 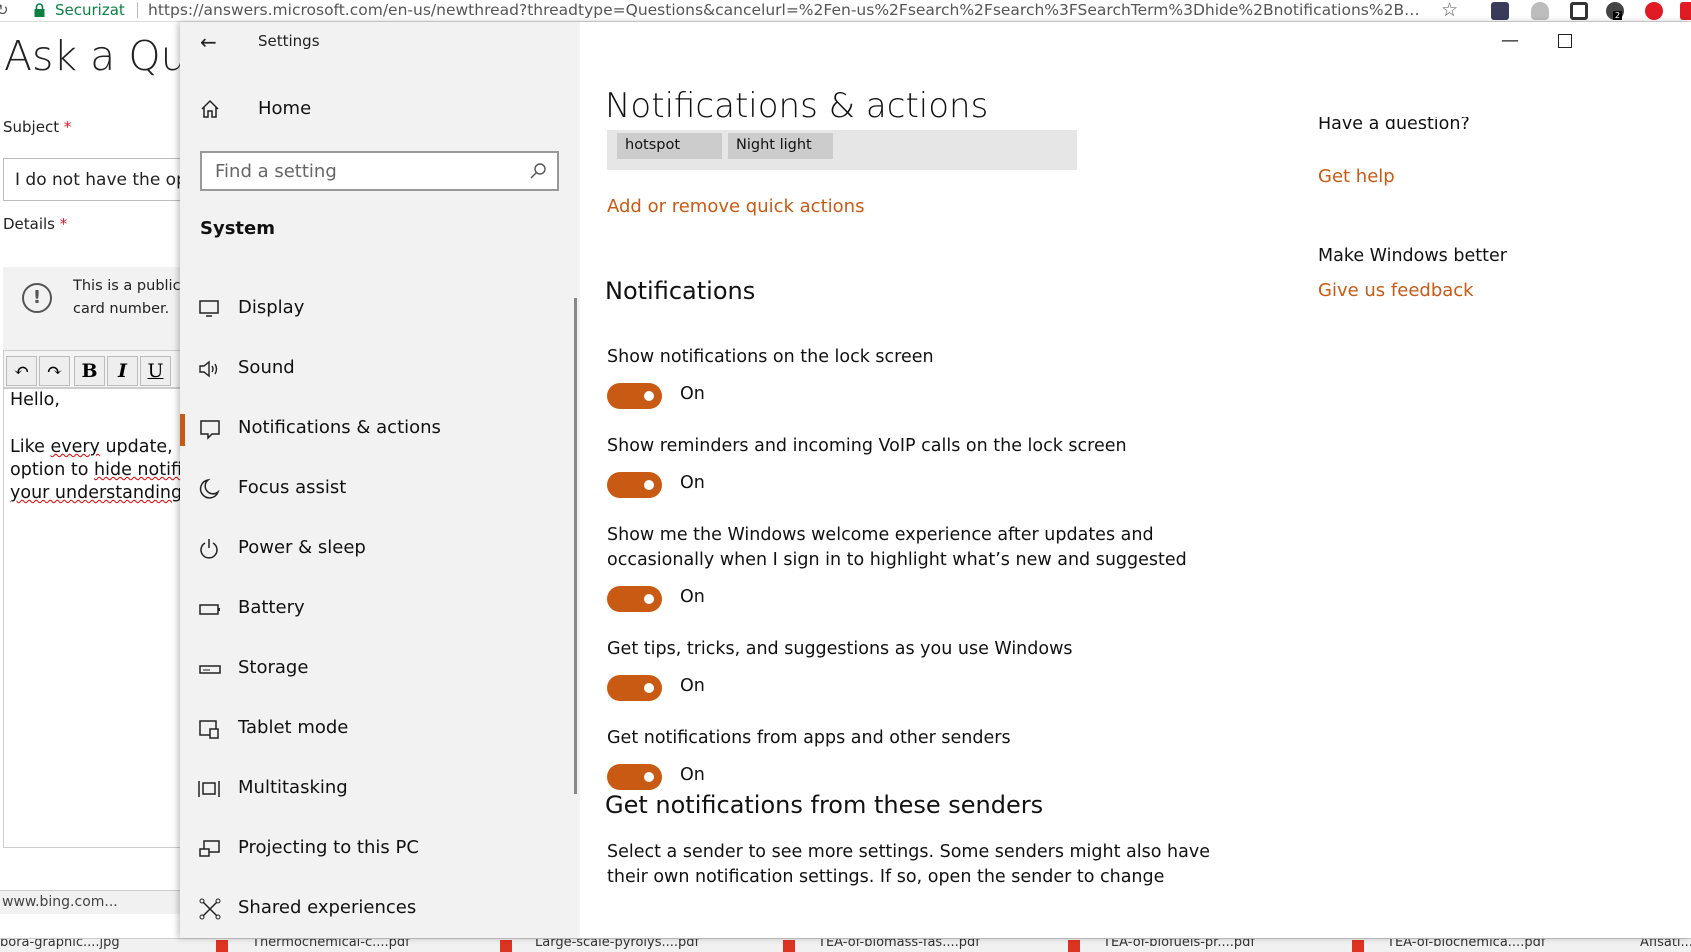 I want to click on window-extension-icon, so click(x=1579, y=11).